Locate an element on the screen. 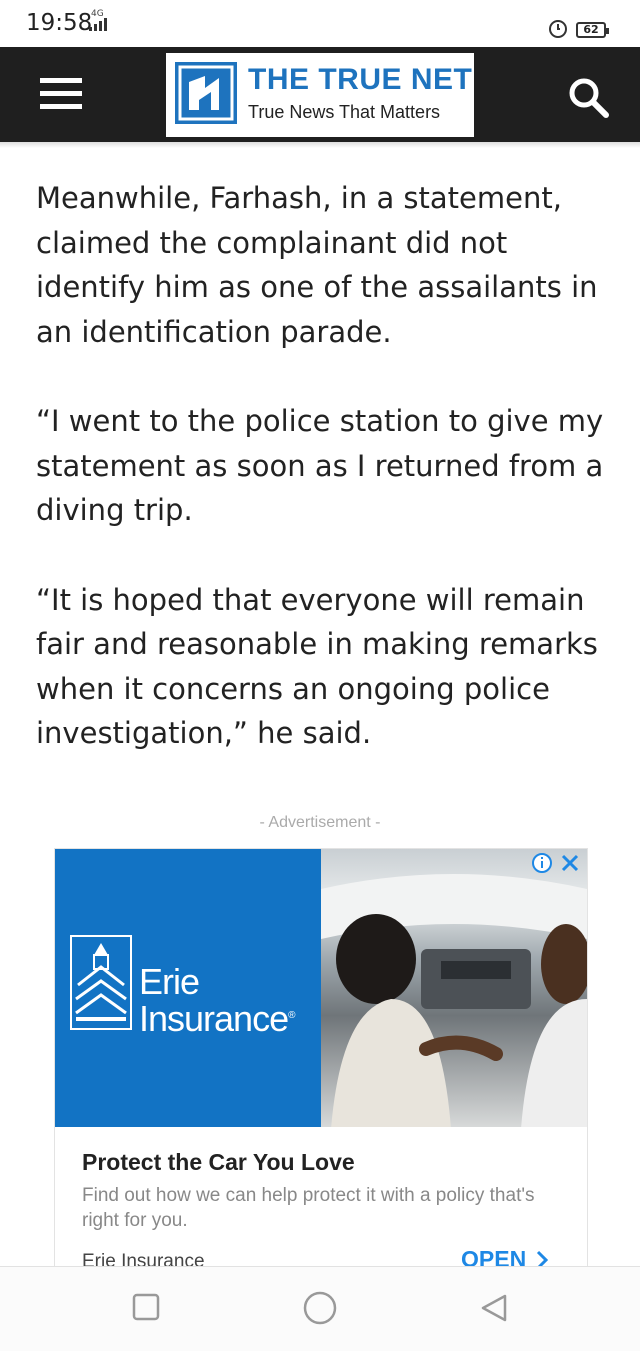  status-bar: 19:58 4G 62 is located at coordinates (320, 23).